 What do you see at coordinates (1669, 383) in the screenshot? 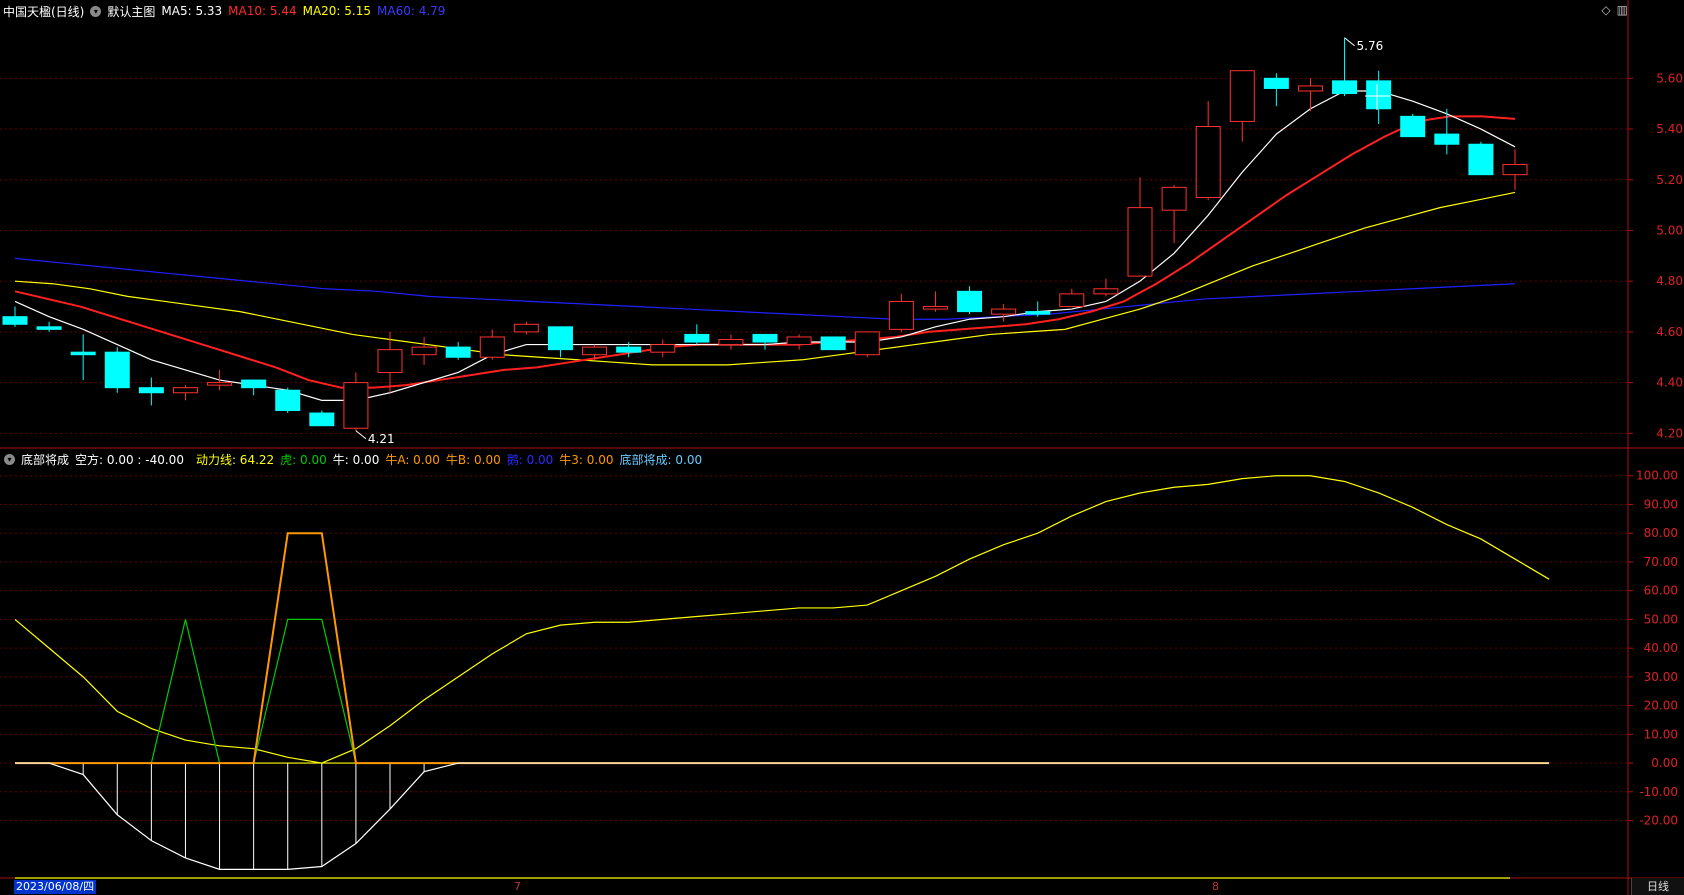
I see `price-tick-label: 4.40` at bounding box center [1669, 383].